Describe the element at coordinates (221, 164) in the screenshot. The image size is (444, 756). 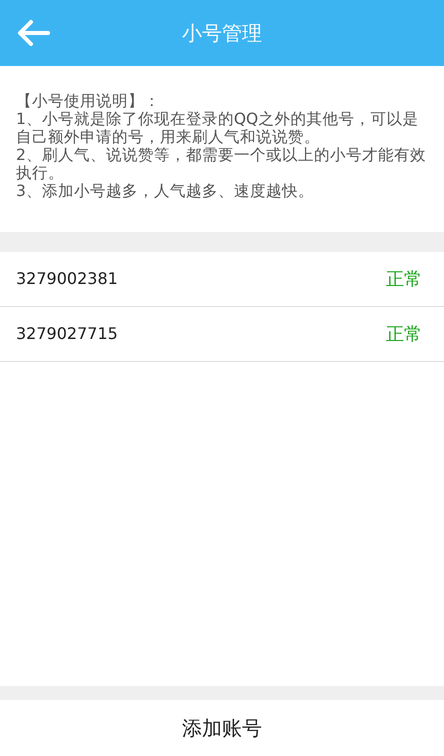
I see `instruction-text: 2、刷人气、说说赞等，都需要一个或以上的小号才能有效执行。` at that location.